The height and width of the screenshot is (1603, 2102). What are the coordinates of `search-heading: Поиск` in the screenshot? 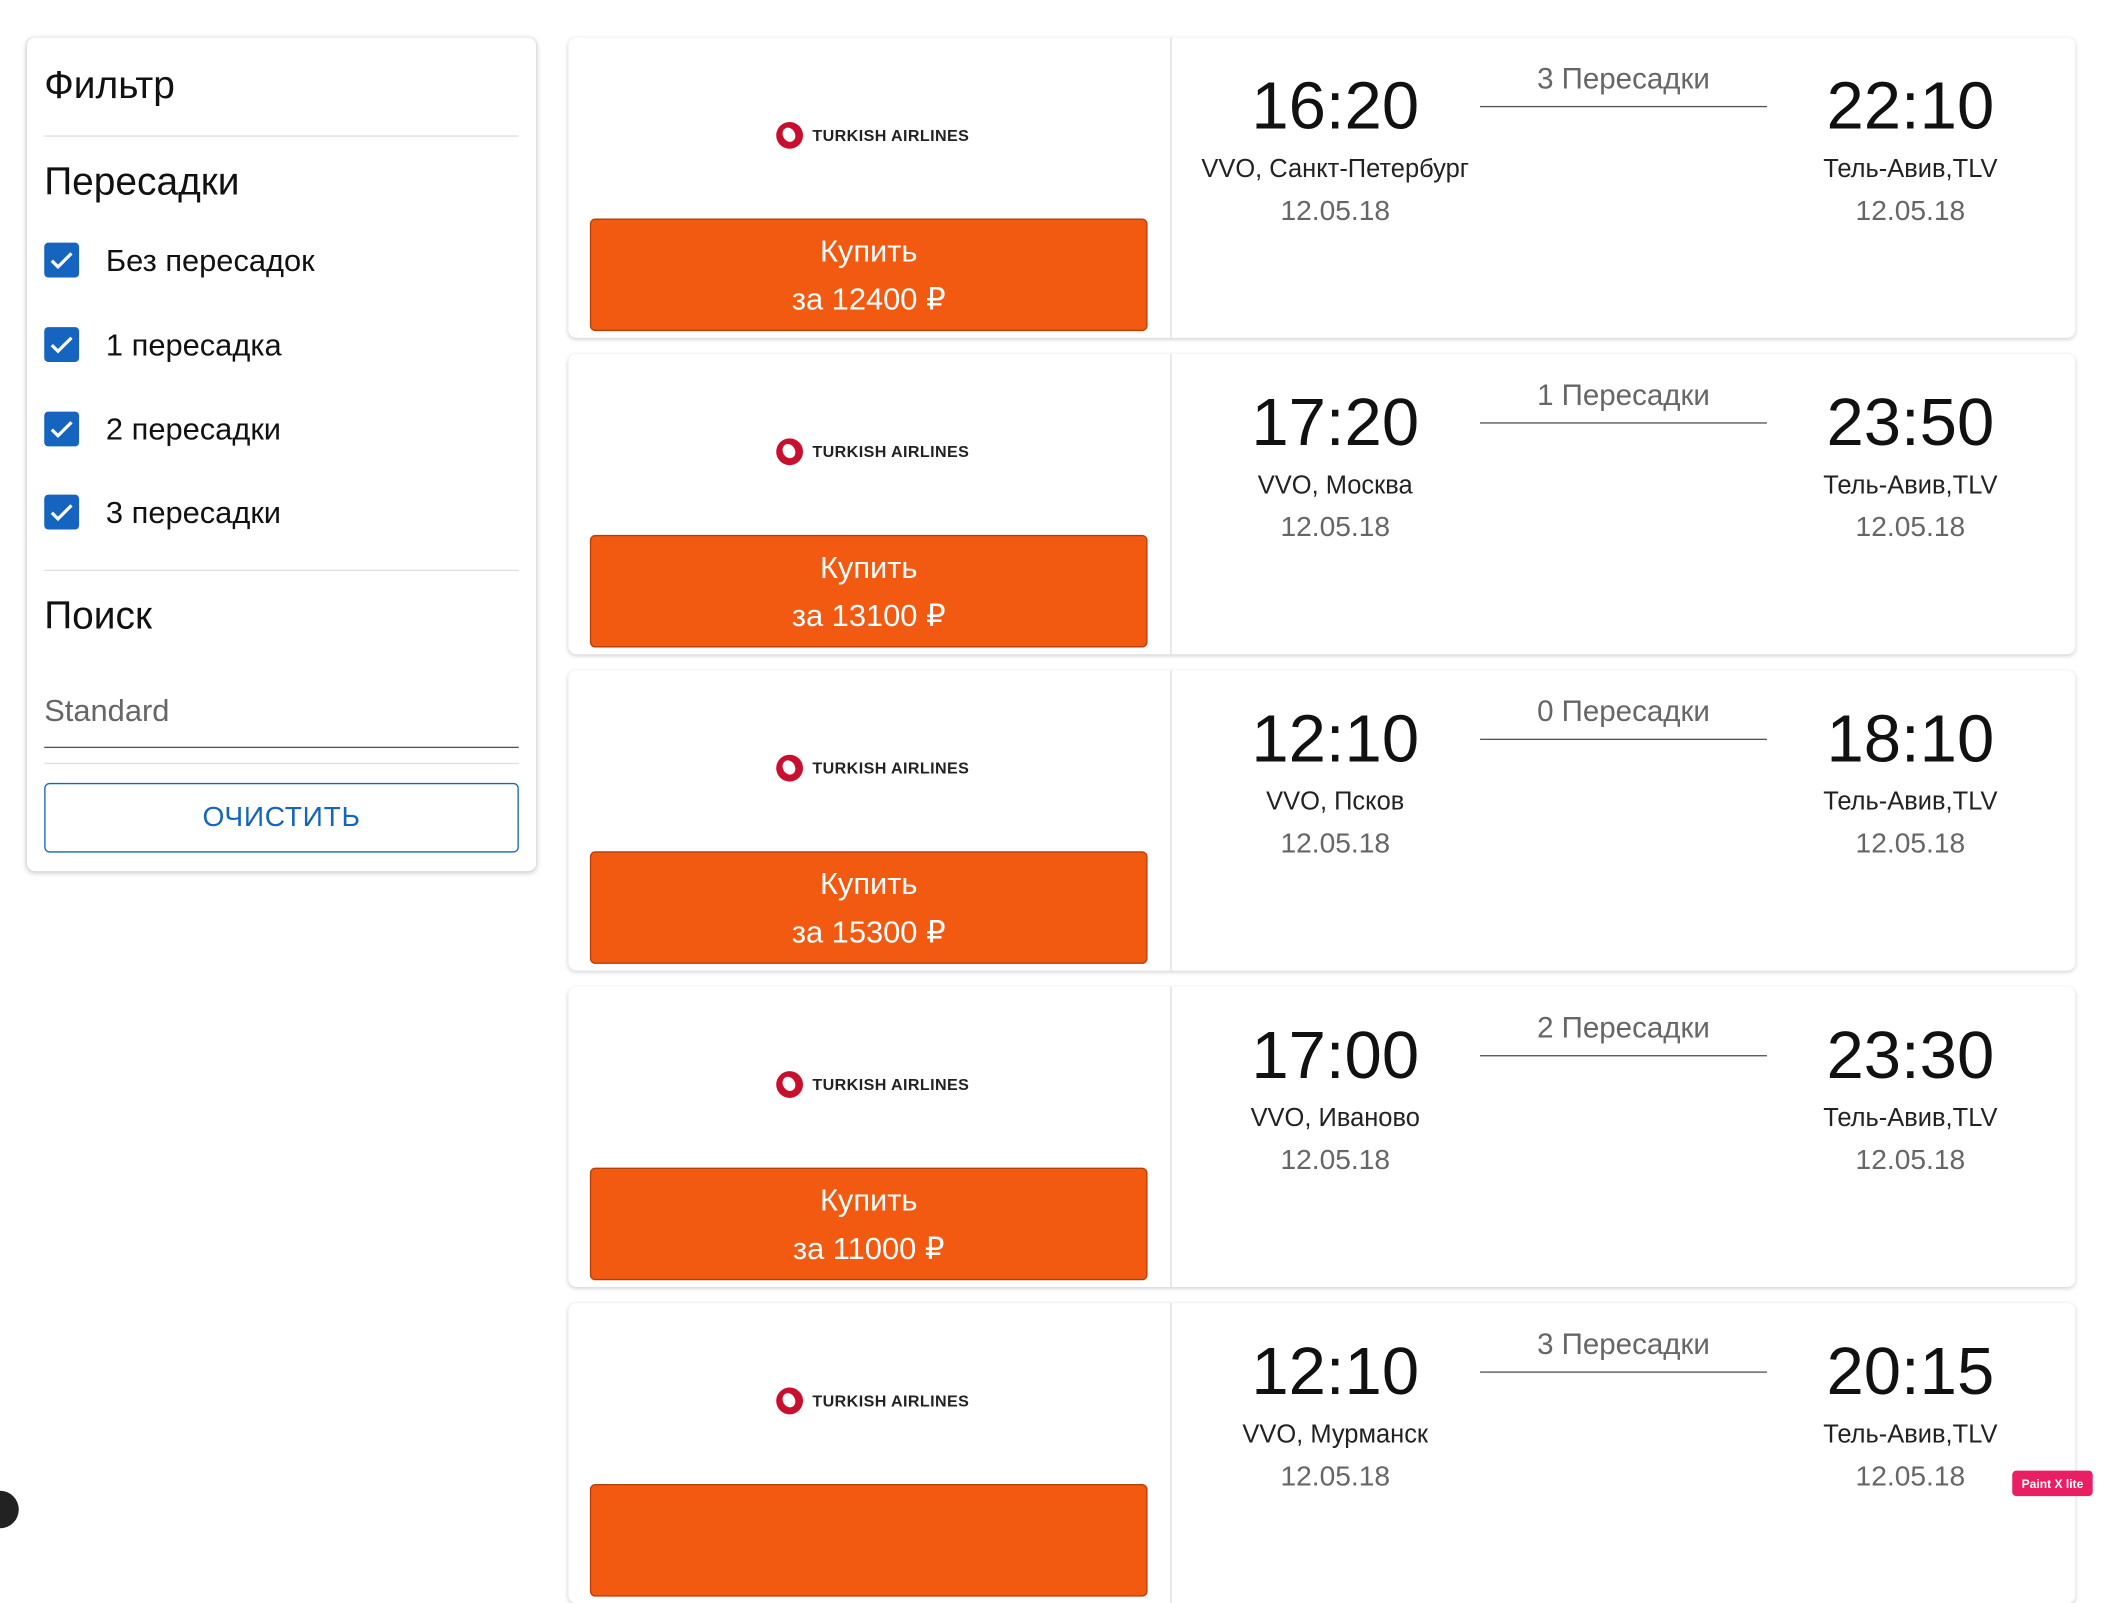 It's located at (98, 617).